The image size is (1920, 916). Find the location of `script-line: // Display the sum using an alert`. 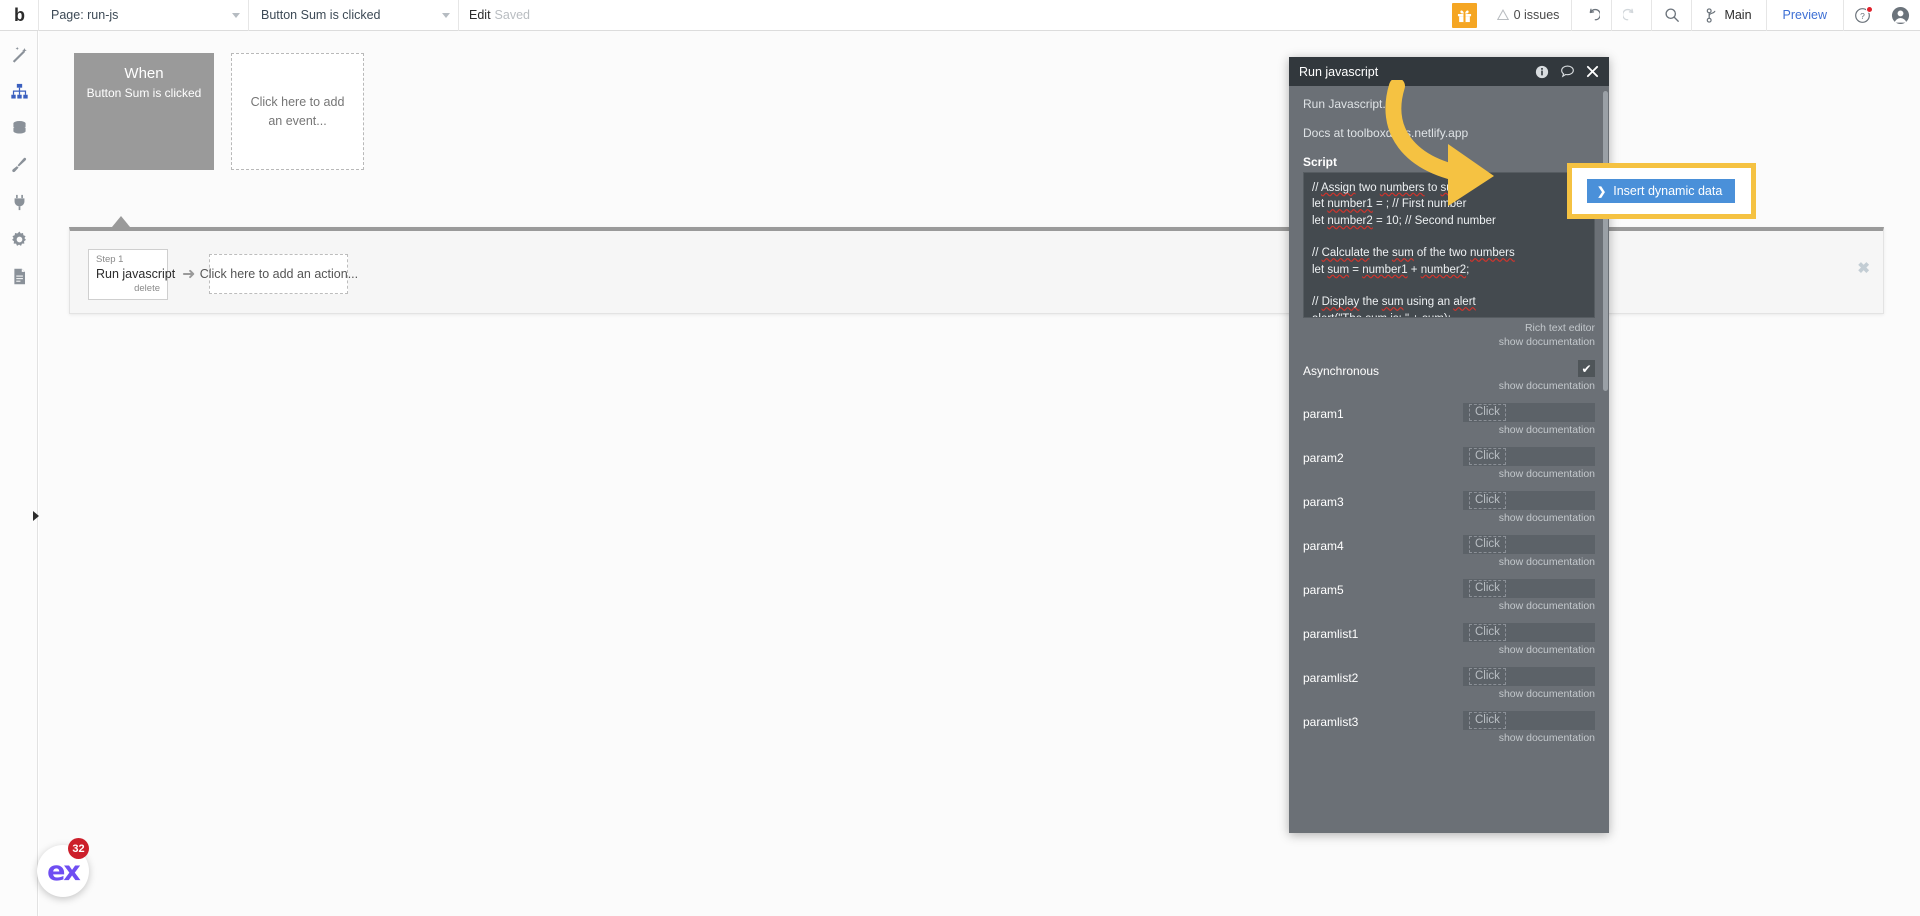

script-line: // Display the sum using an alert is located at coordinates (1394, 302).